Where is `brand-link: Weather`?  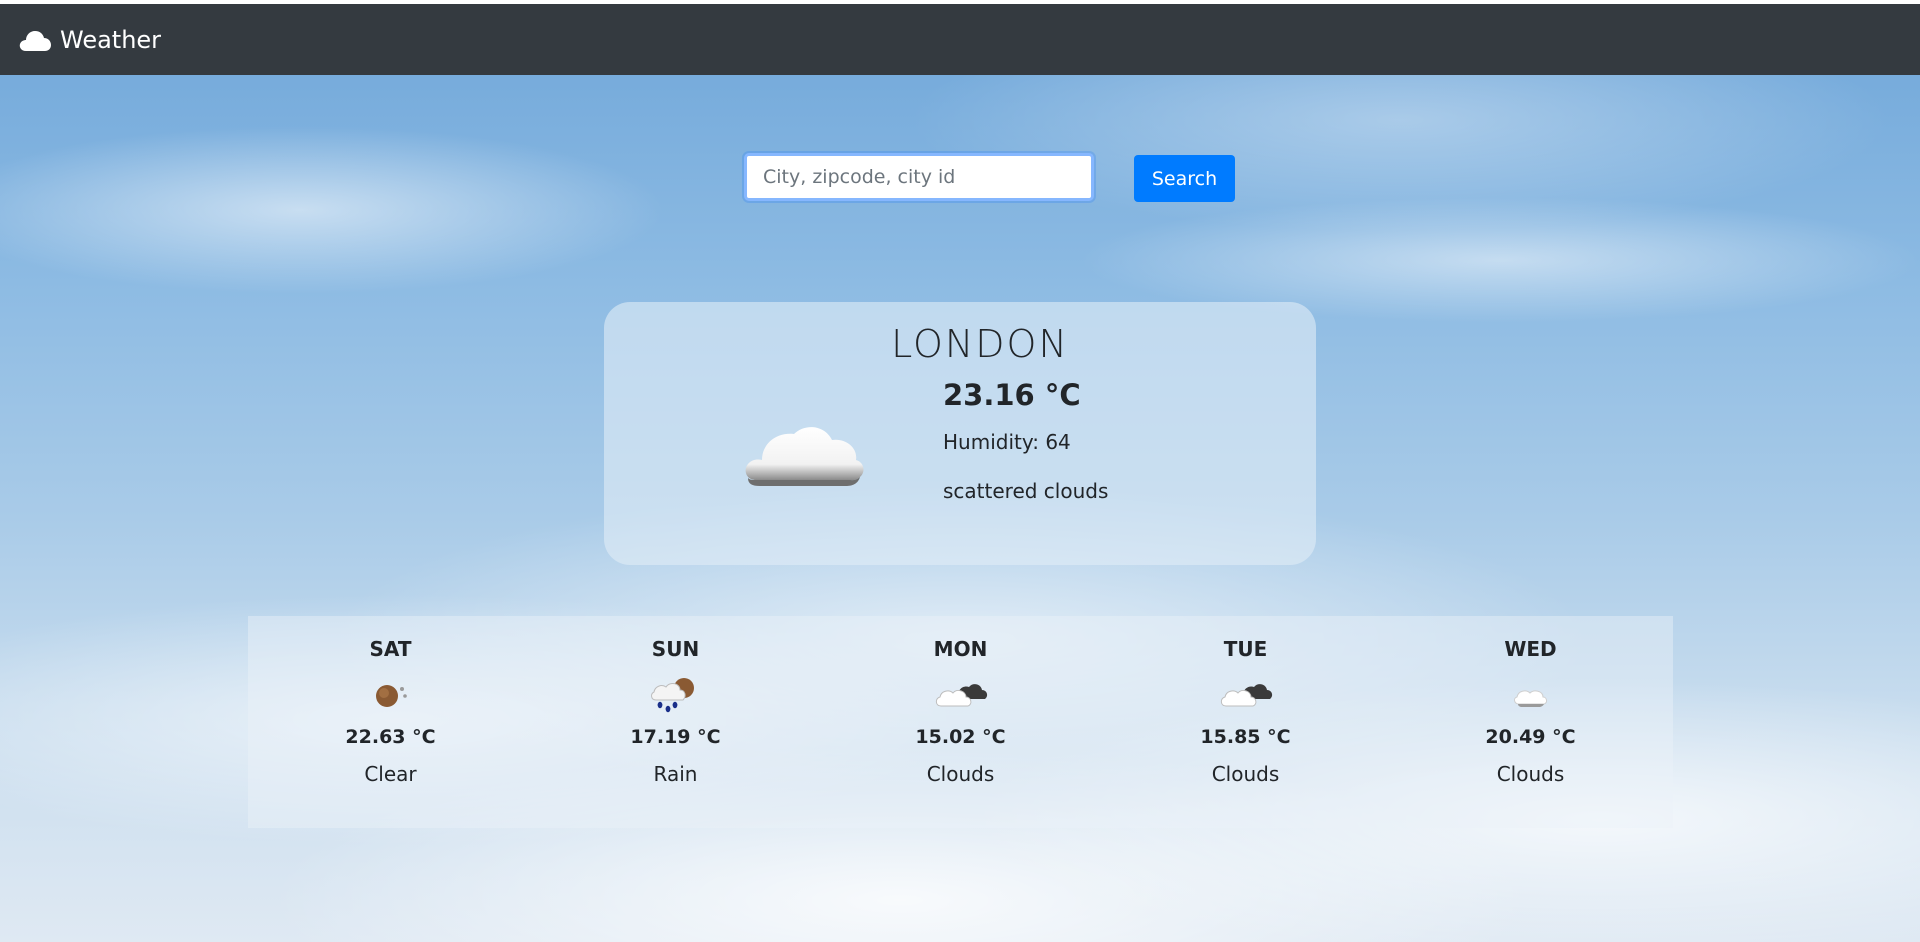 brand-link: Weather is located at coordinates (89, 40).